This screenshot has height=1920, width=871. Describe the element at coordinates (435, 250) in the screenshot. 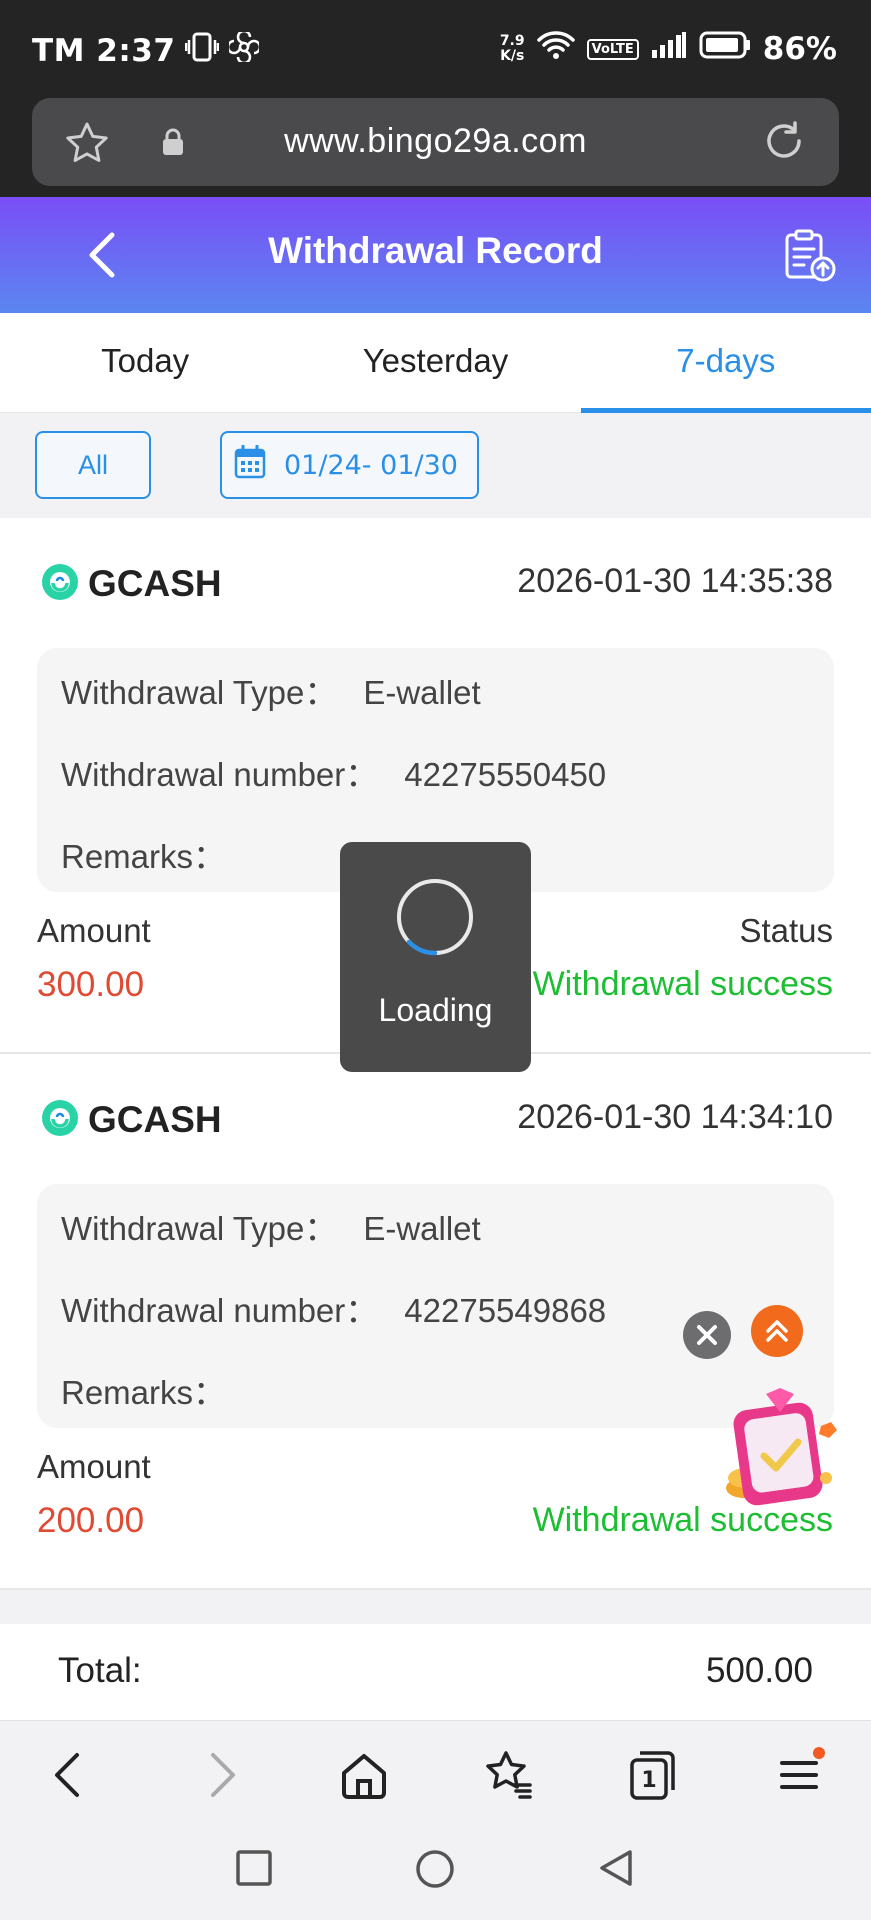

I see `page-title: Withdrawal Record` at that location.